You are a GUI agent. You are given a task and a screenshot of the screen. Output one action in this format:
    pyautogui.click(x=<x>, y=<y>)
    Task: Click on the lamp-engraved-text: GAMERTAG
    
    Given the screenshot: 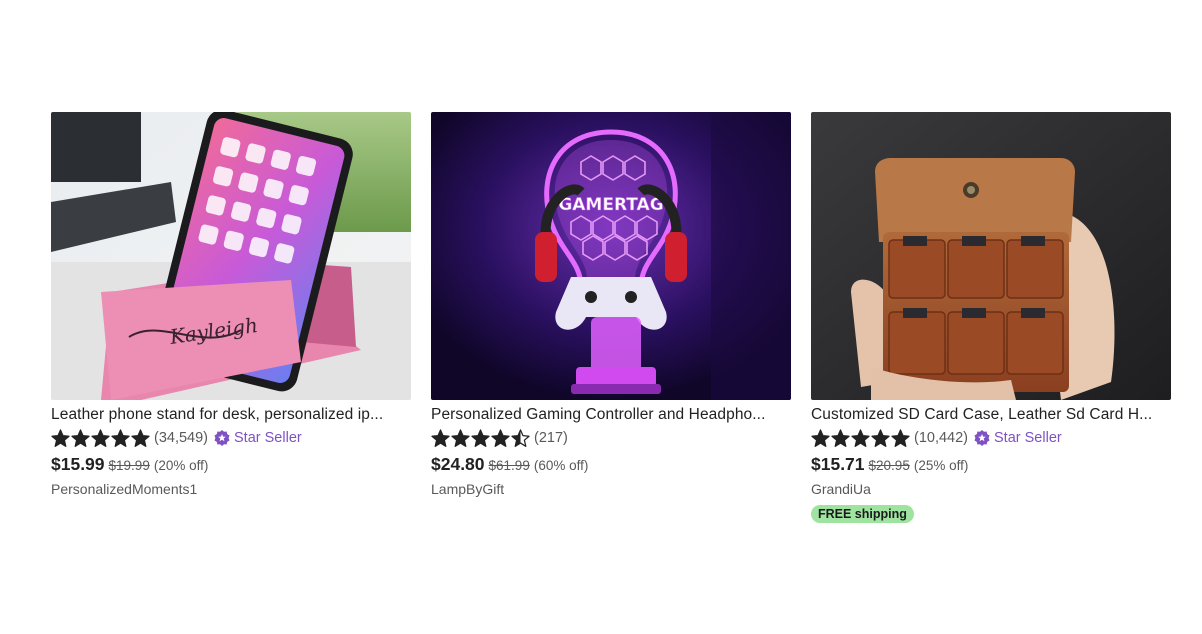 What is the action you would take?
    pyautogui.click(x=610, y=205)
    